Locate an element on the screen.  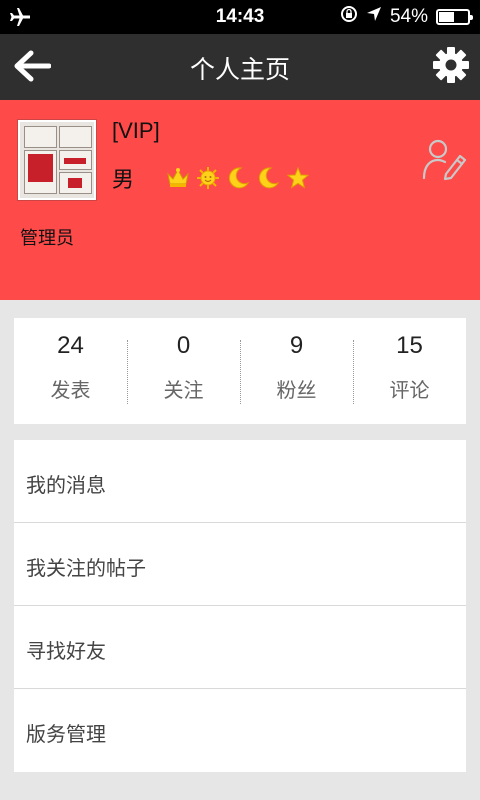
edit-profile-button is located at coordinates (443, 159).